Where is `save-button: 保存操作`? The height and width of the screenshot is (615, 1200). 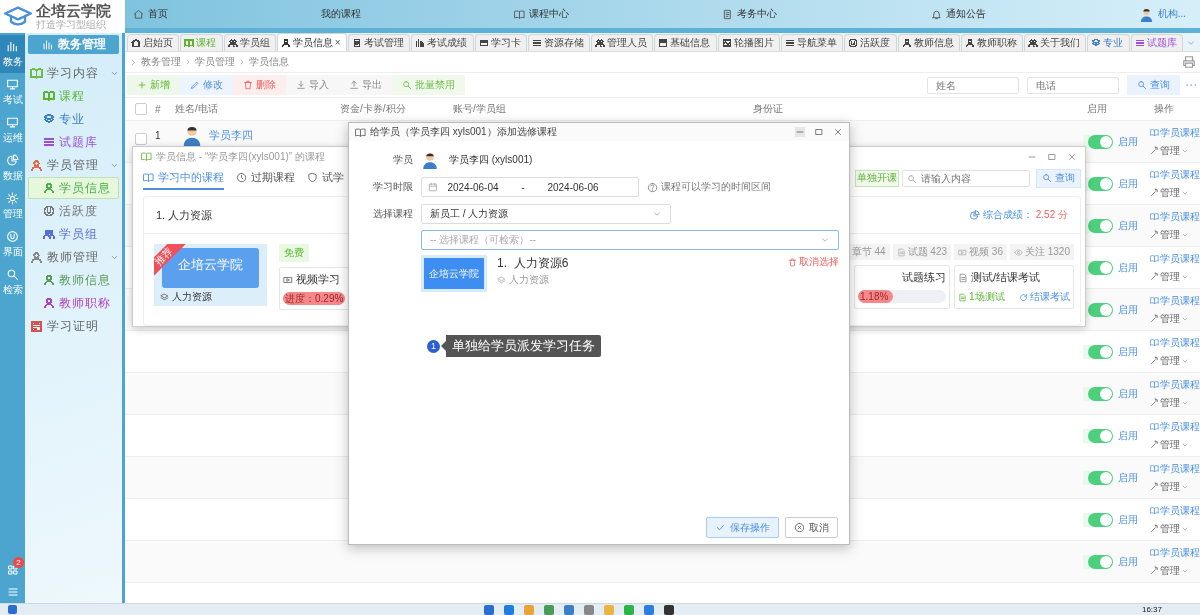 save-button: 保存操作 is located at coordinates (742, 527).